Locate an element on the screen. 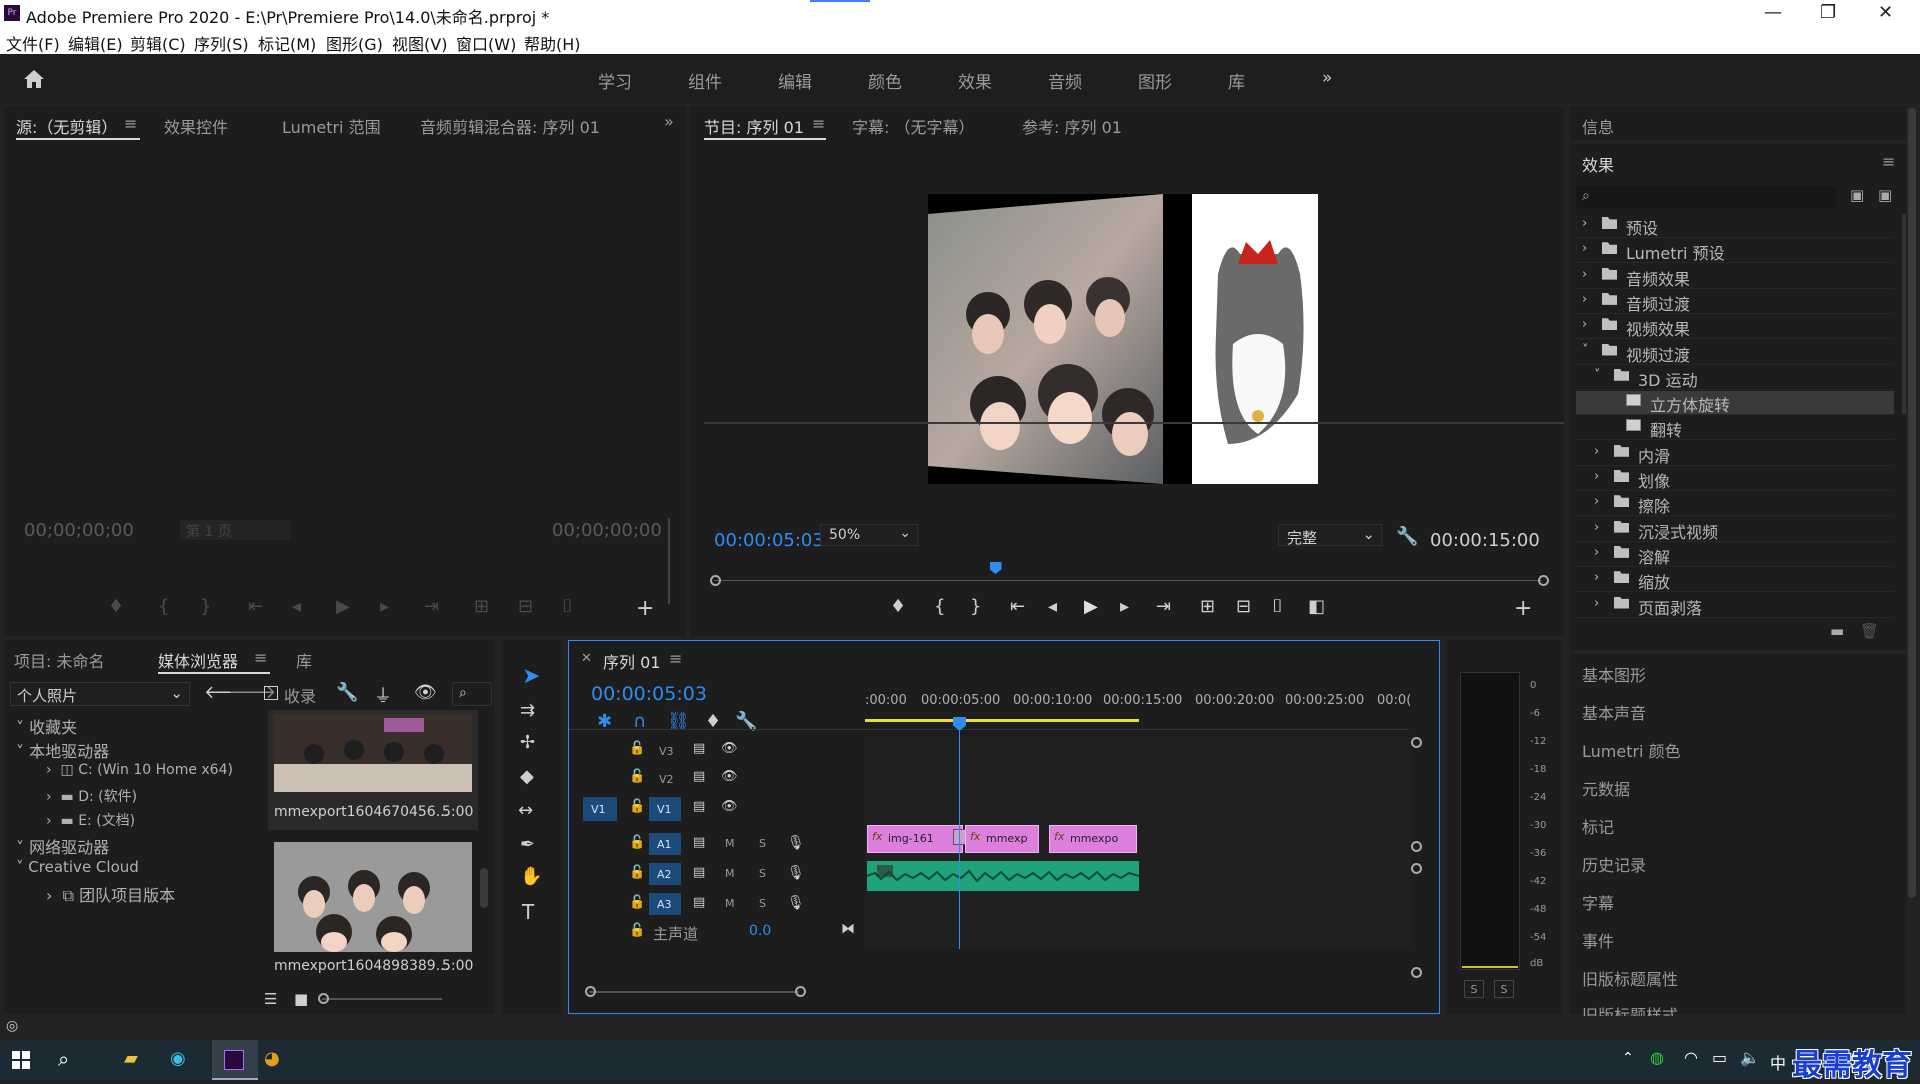 This screenshot has height=1084, width=1920. mark-out-icon: } is located at coordinates (205, 606).